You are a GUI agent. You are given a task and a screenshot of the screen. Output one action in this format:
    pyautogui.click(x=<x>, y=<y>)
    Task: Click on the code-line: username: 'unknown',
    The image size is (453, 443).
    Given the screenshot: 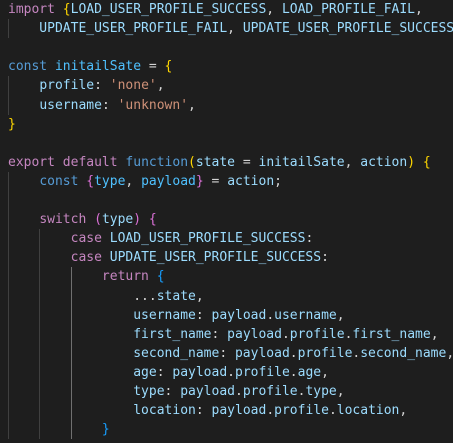 What is the action you would take?
    pyautogui.click(x=102, y=105)
    